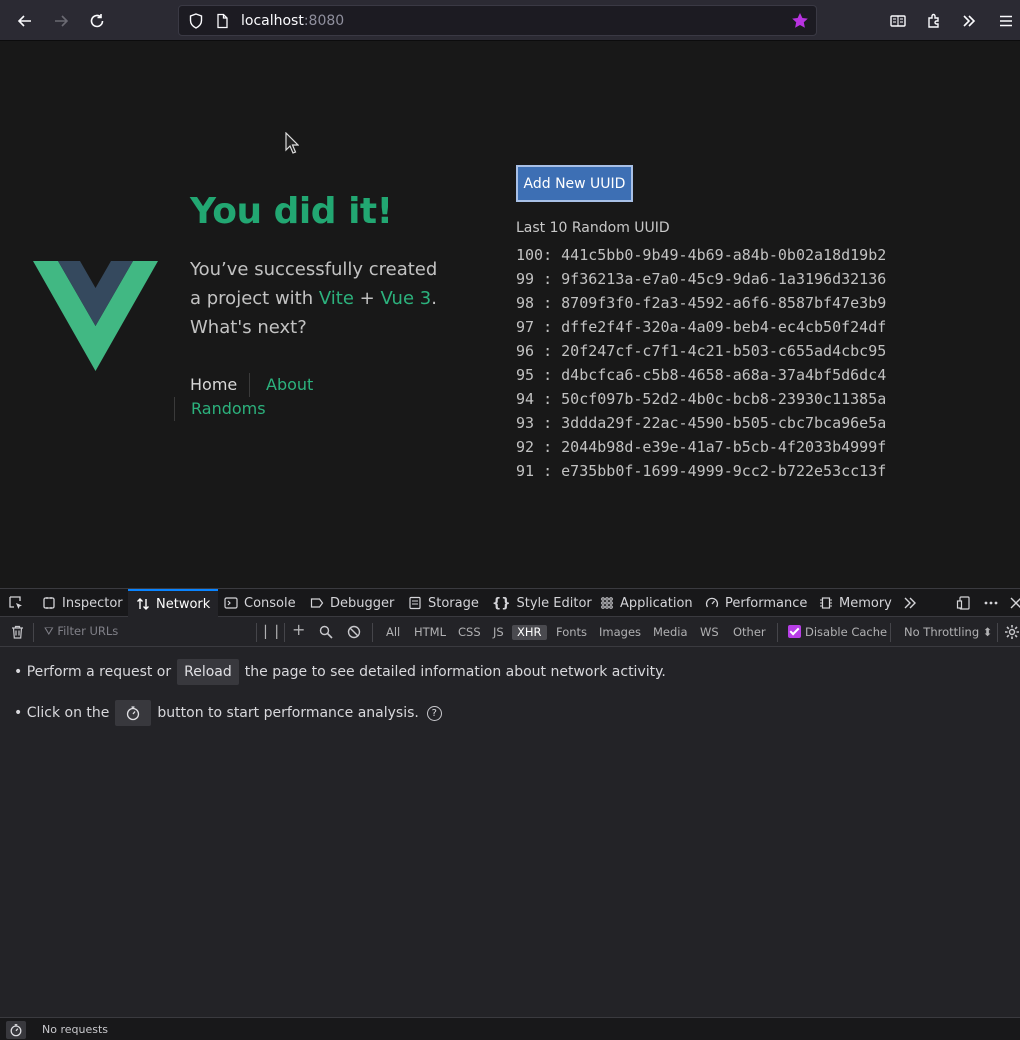 This screenshot has width=1020, height=1040. I want to click on performance-button, so click(133, 713).